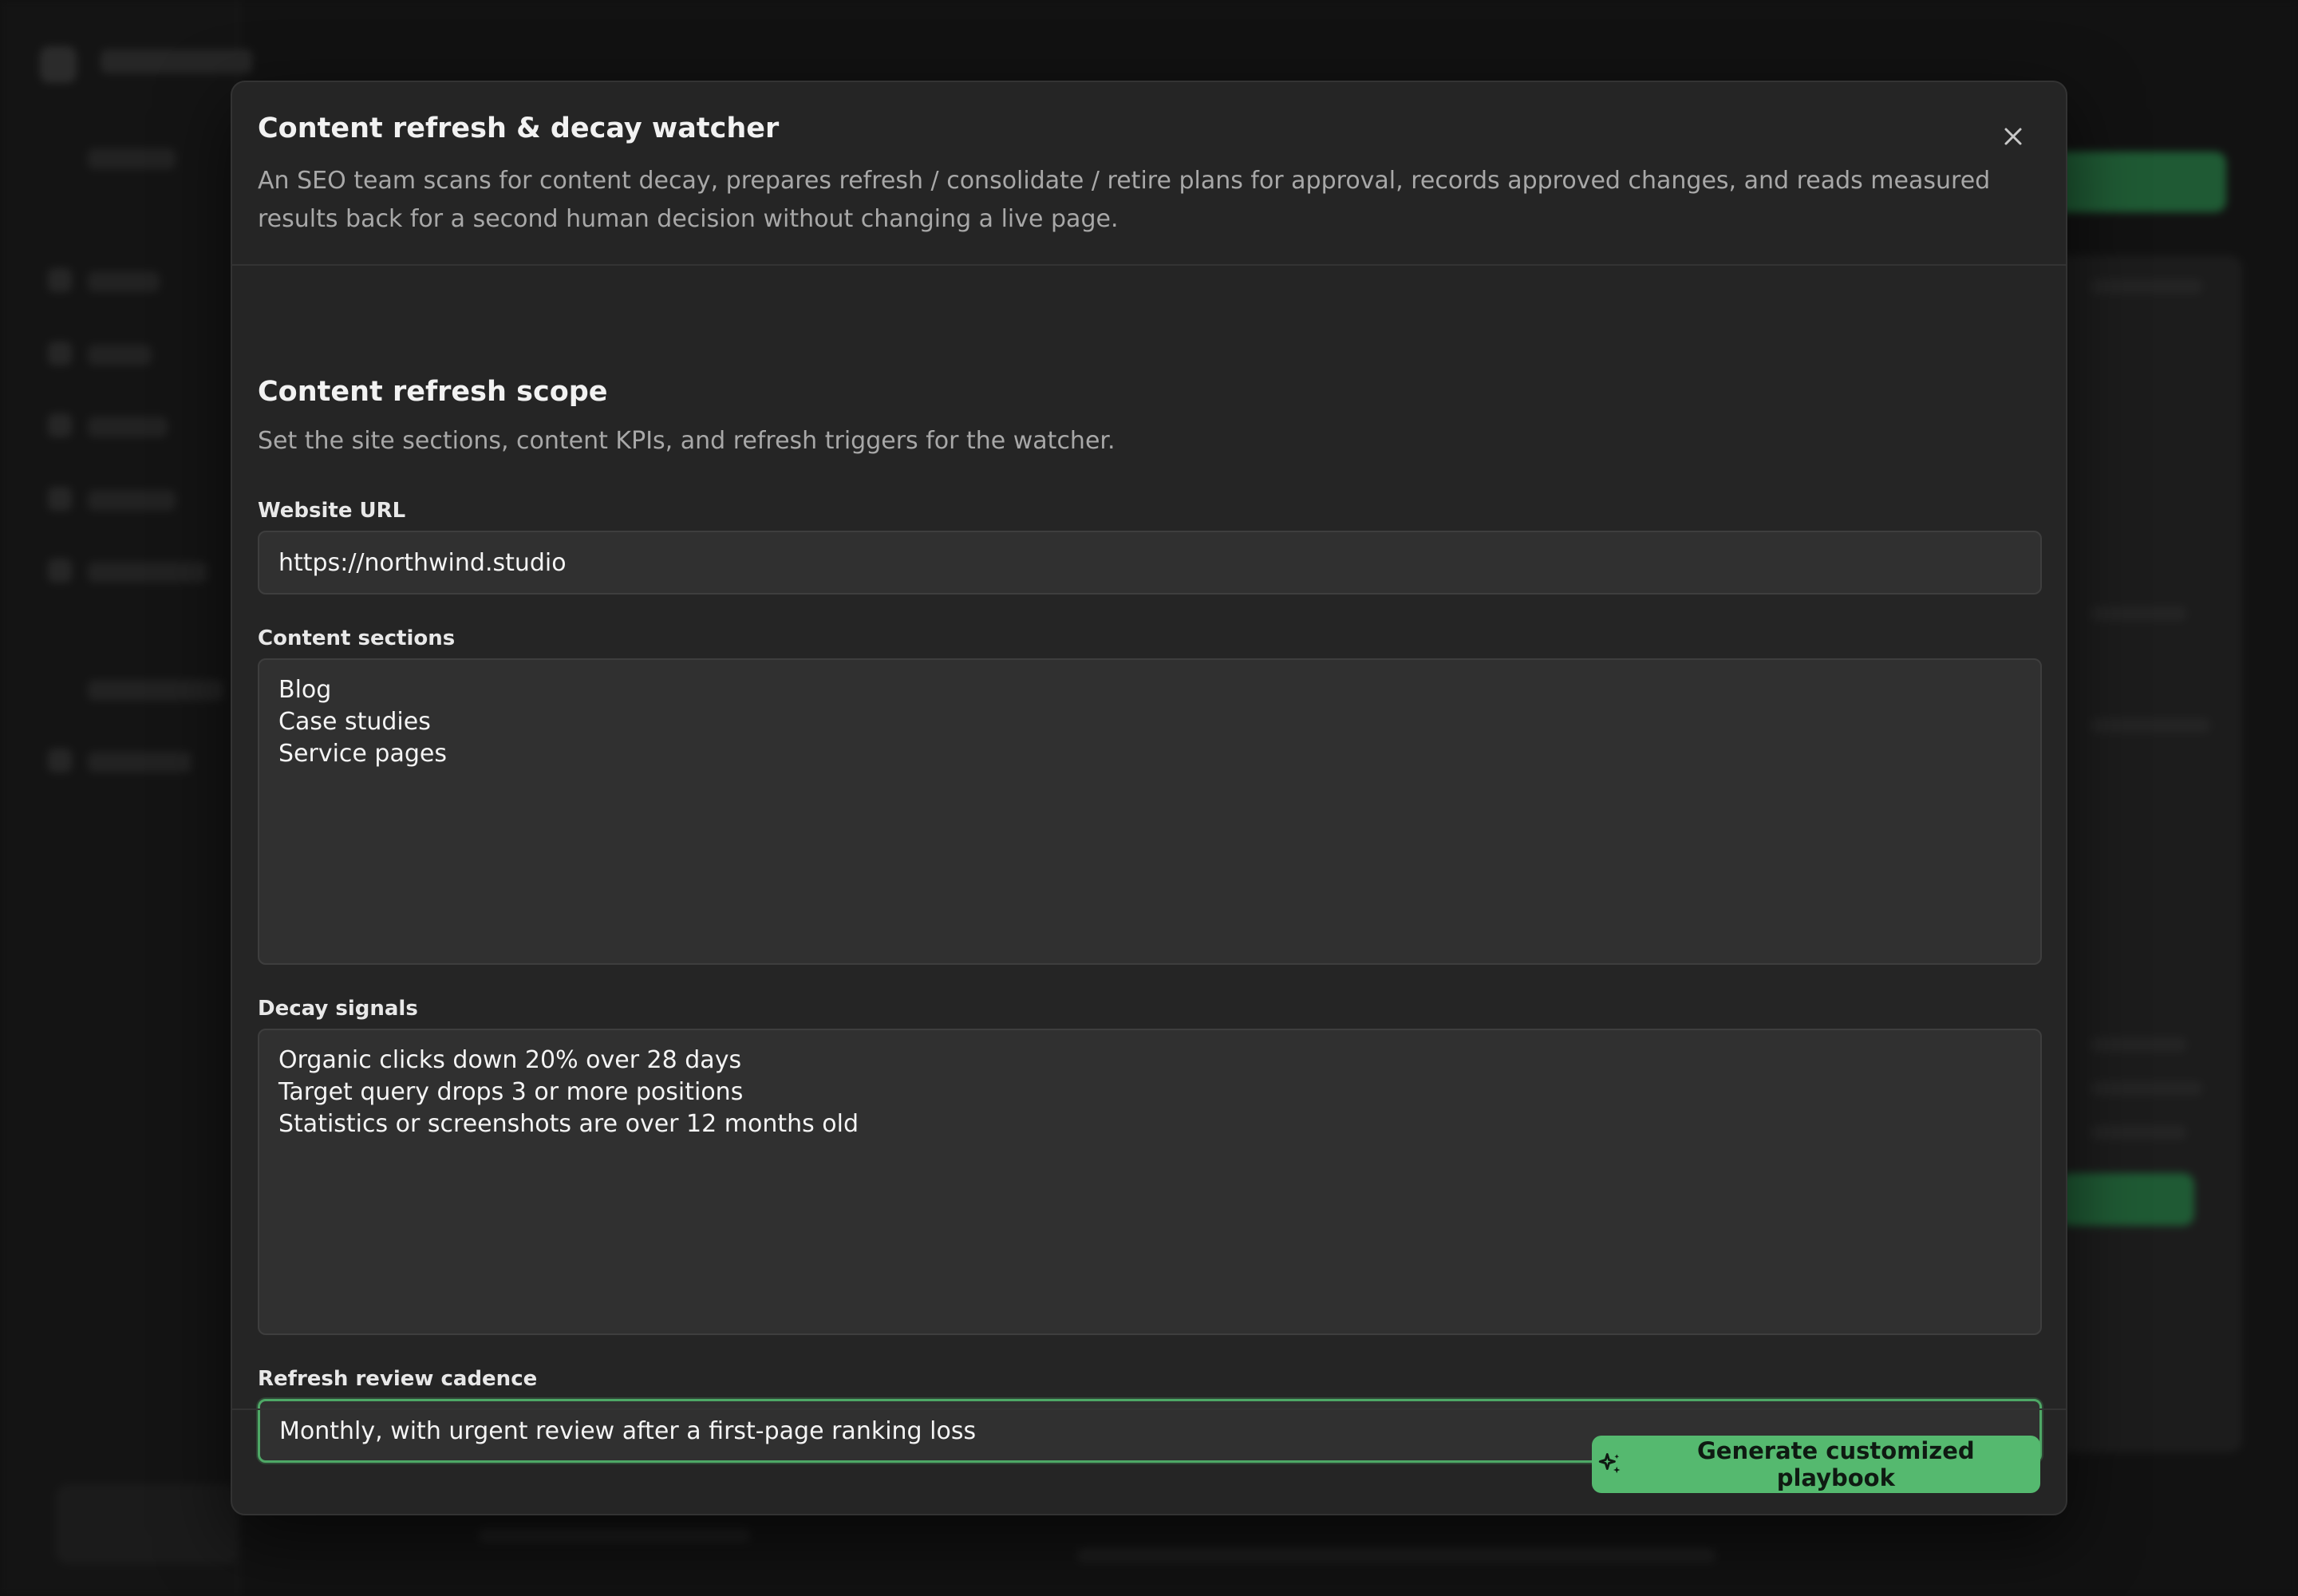 The image size is (2298, 1596). What do you see at coordinates (332, 511) in the screenshot?
I see `website-url-label: Website URL` at bounding box center [332, 511].